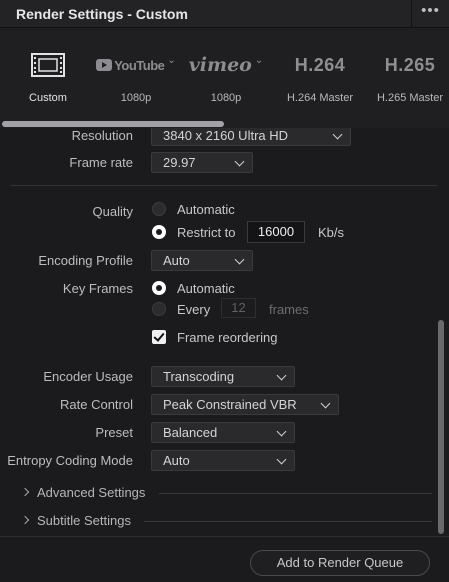 Image resolution: width=449 pixels, height=582 pixels. I want to click on preset-h264: H.264 H.264 Master, so click(320, 76).